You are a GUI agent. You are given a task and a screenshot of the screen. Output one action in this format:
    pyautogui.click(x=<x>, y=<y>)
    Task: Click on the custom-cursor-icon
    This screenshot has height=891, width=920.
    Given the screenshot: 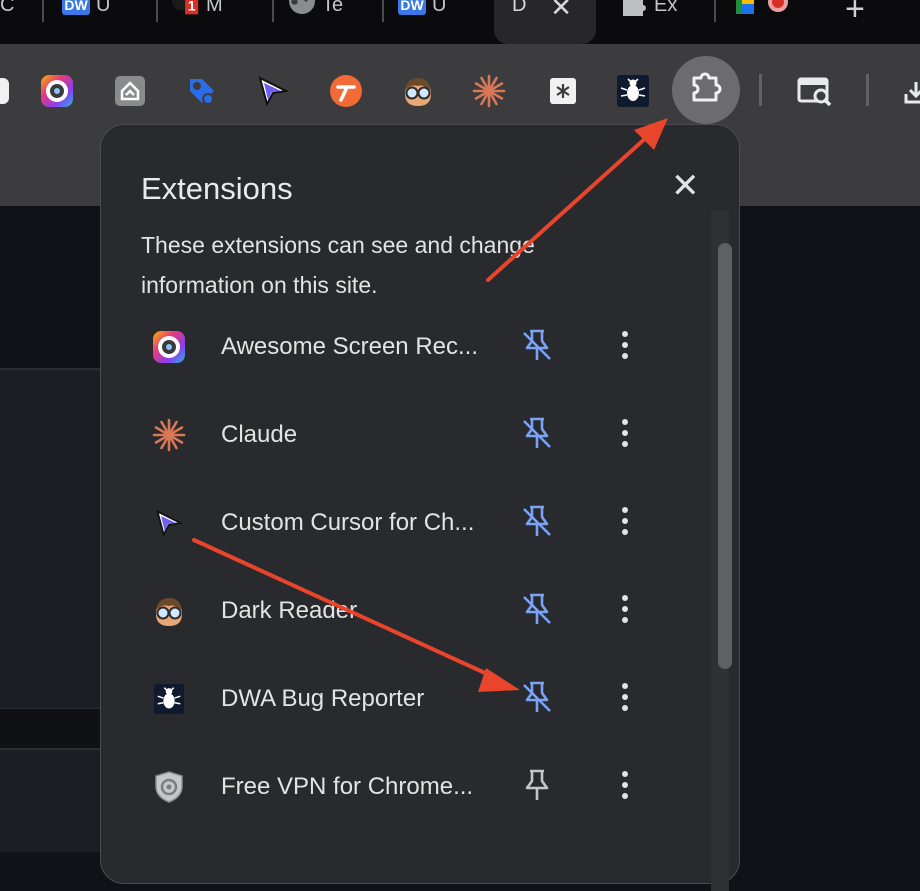 What is the action you would take?
    pyautogui.click(x=169, y=523)
    